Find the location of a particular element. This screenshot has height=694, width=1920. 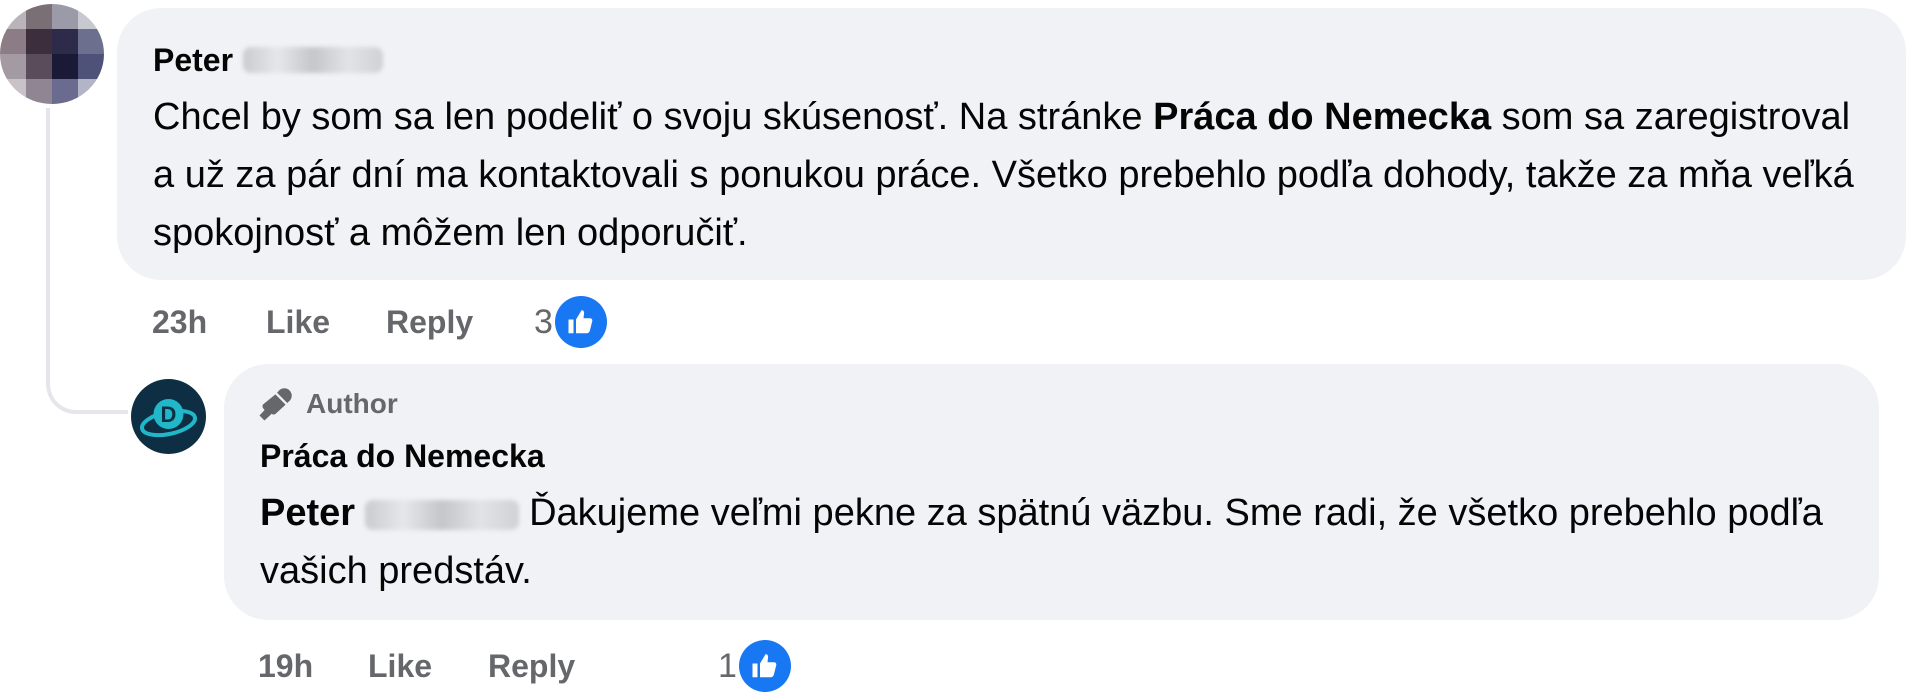

comment-author-name: Peter is located at coordinates (193, 60).